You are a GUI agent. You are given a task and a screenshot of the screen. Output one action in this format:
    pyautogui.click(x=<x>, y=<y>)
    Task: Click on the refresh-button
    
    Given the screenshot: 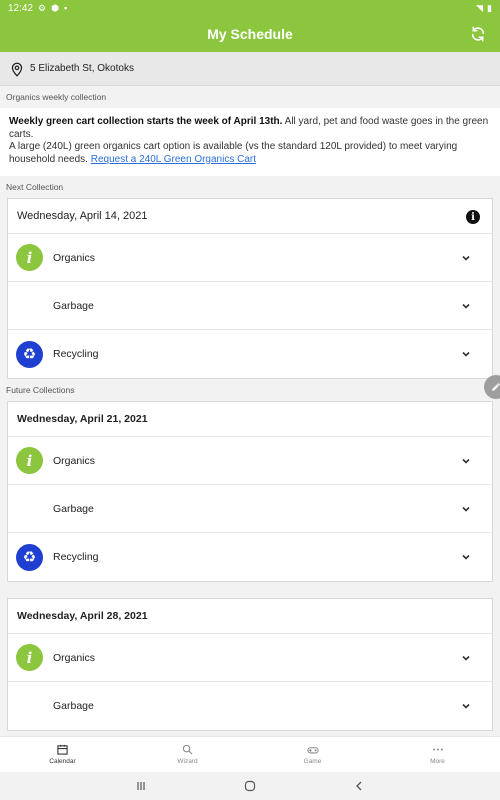 What is the action you would take?
    pyautogui.click(x=478, y=34)
    